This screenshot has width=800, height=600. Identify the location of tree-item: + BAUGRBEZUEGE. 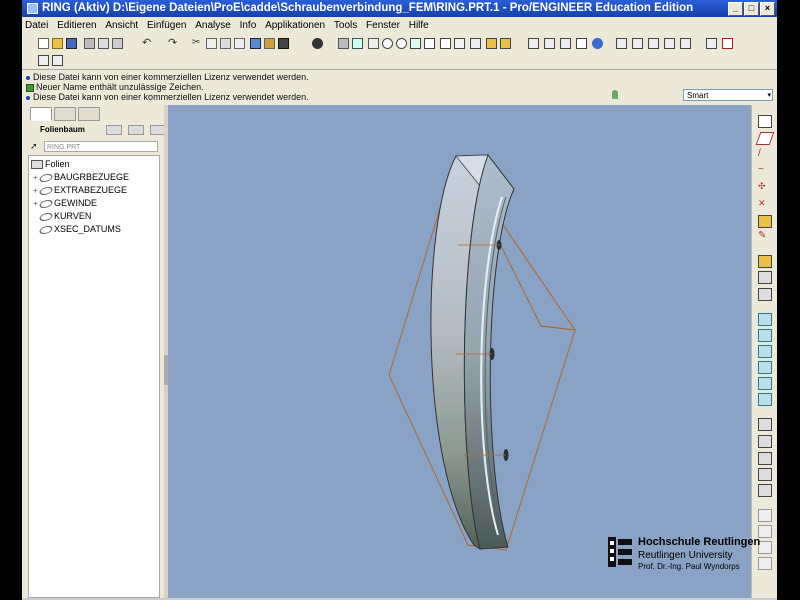
(81, 177).